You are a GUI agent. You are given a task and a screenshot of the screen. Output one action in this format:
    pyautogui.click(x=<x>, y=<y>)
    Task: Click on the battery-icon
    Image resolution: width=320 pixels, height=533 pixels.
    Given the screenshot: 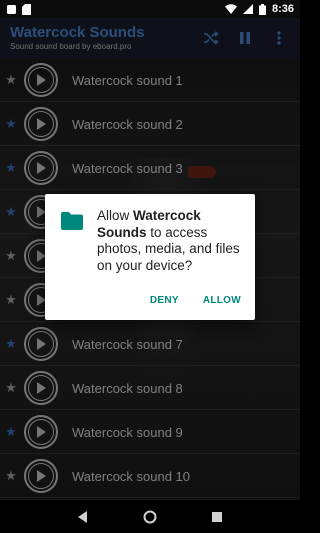 What is the action you would take?
    pyautogui.click(x=262, y=9)
    